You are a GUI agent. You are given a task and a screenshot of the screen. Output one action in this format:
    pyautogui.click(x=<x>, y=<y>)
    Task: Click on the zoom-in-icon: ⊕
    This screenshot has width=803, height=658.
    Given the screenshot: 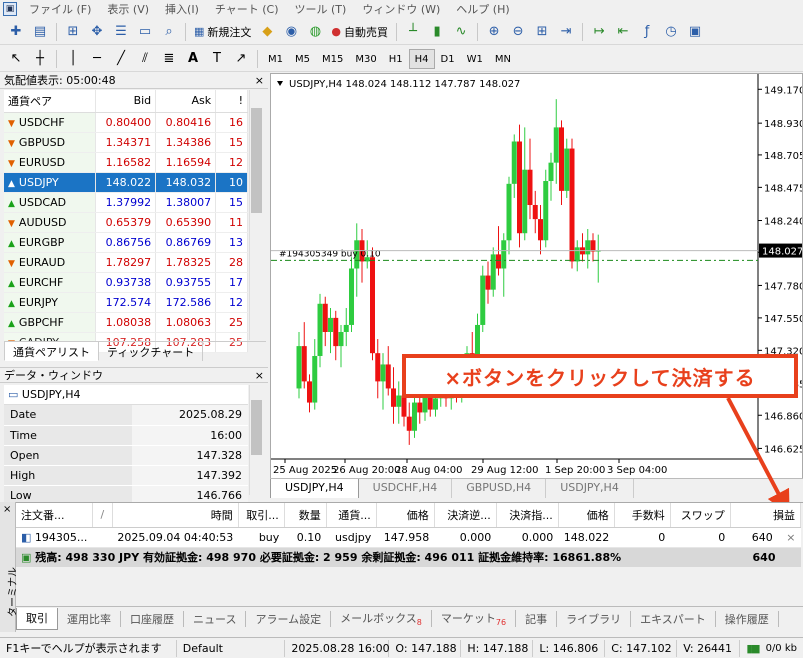 What is the action you would take?
    pyautogui.click(x=494, y=32)
    